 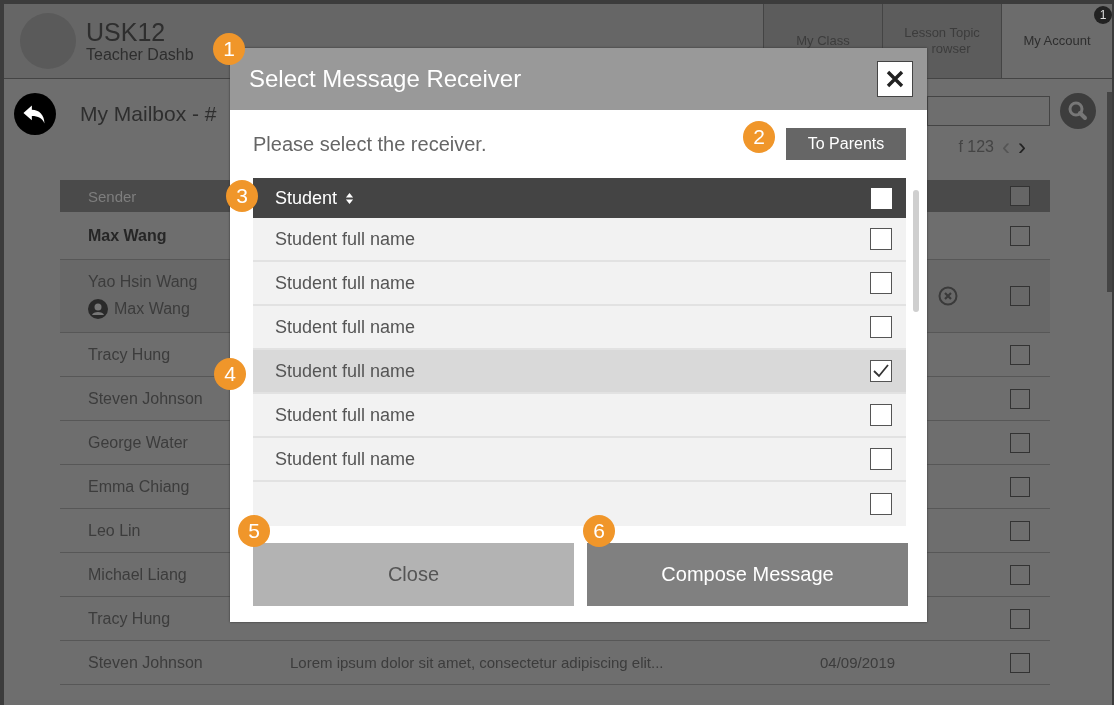 I want to click on close-dialog-button: Close, so click(x=413, y=574).